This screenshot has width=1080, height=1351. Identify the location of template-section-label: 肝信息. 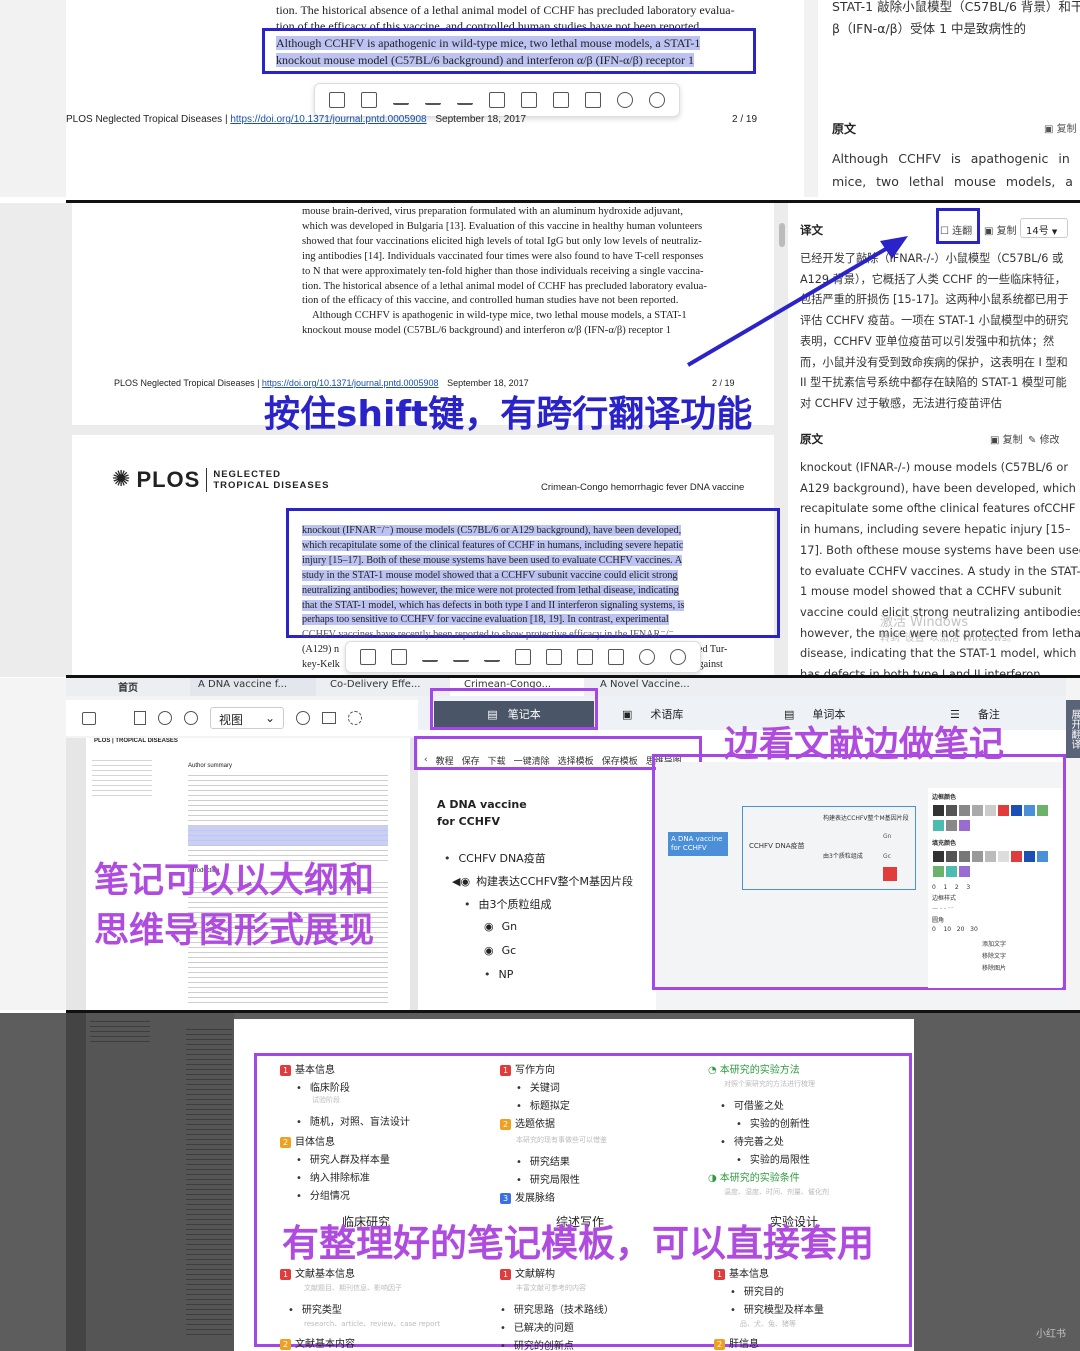
(744, 1344).